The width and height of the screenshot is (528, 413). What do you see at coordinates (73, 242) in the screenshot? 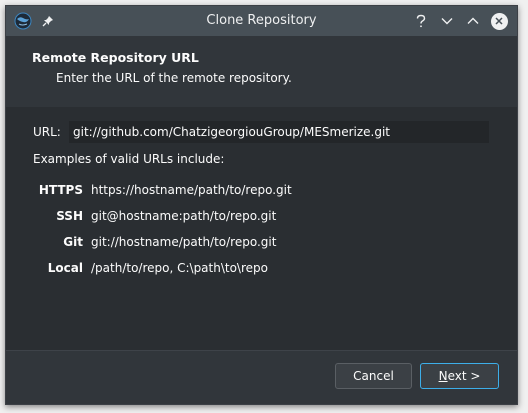
I see `example-protocol: Git` at bounding box center [73, 242].